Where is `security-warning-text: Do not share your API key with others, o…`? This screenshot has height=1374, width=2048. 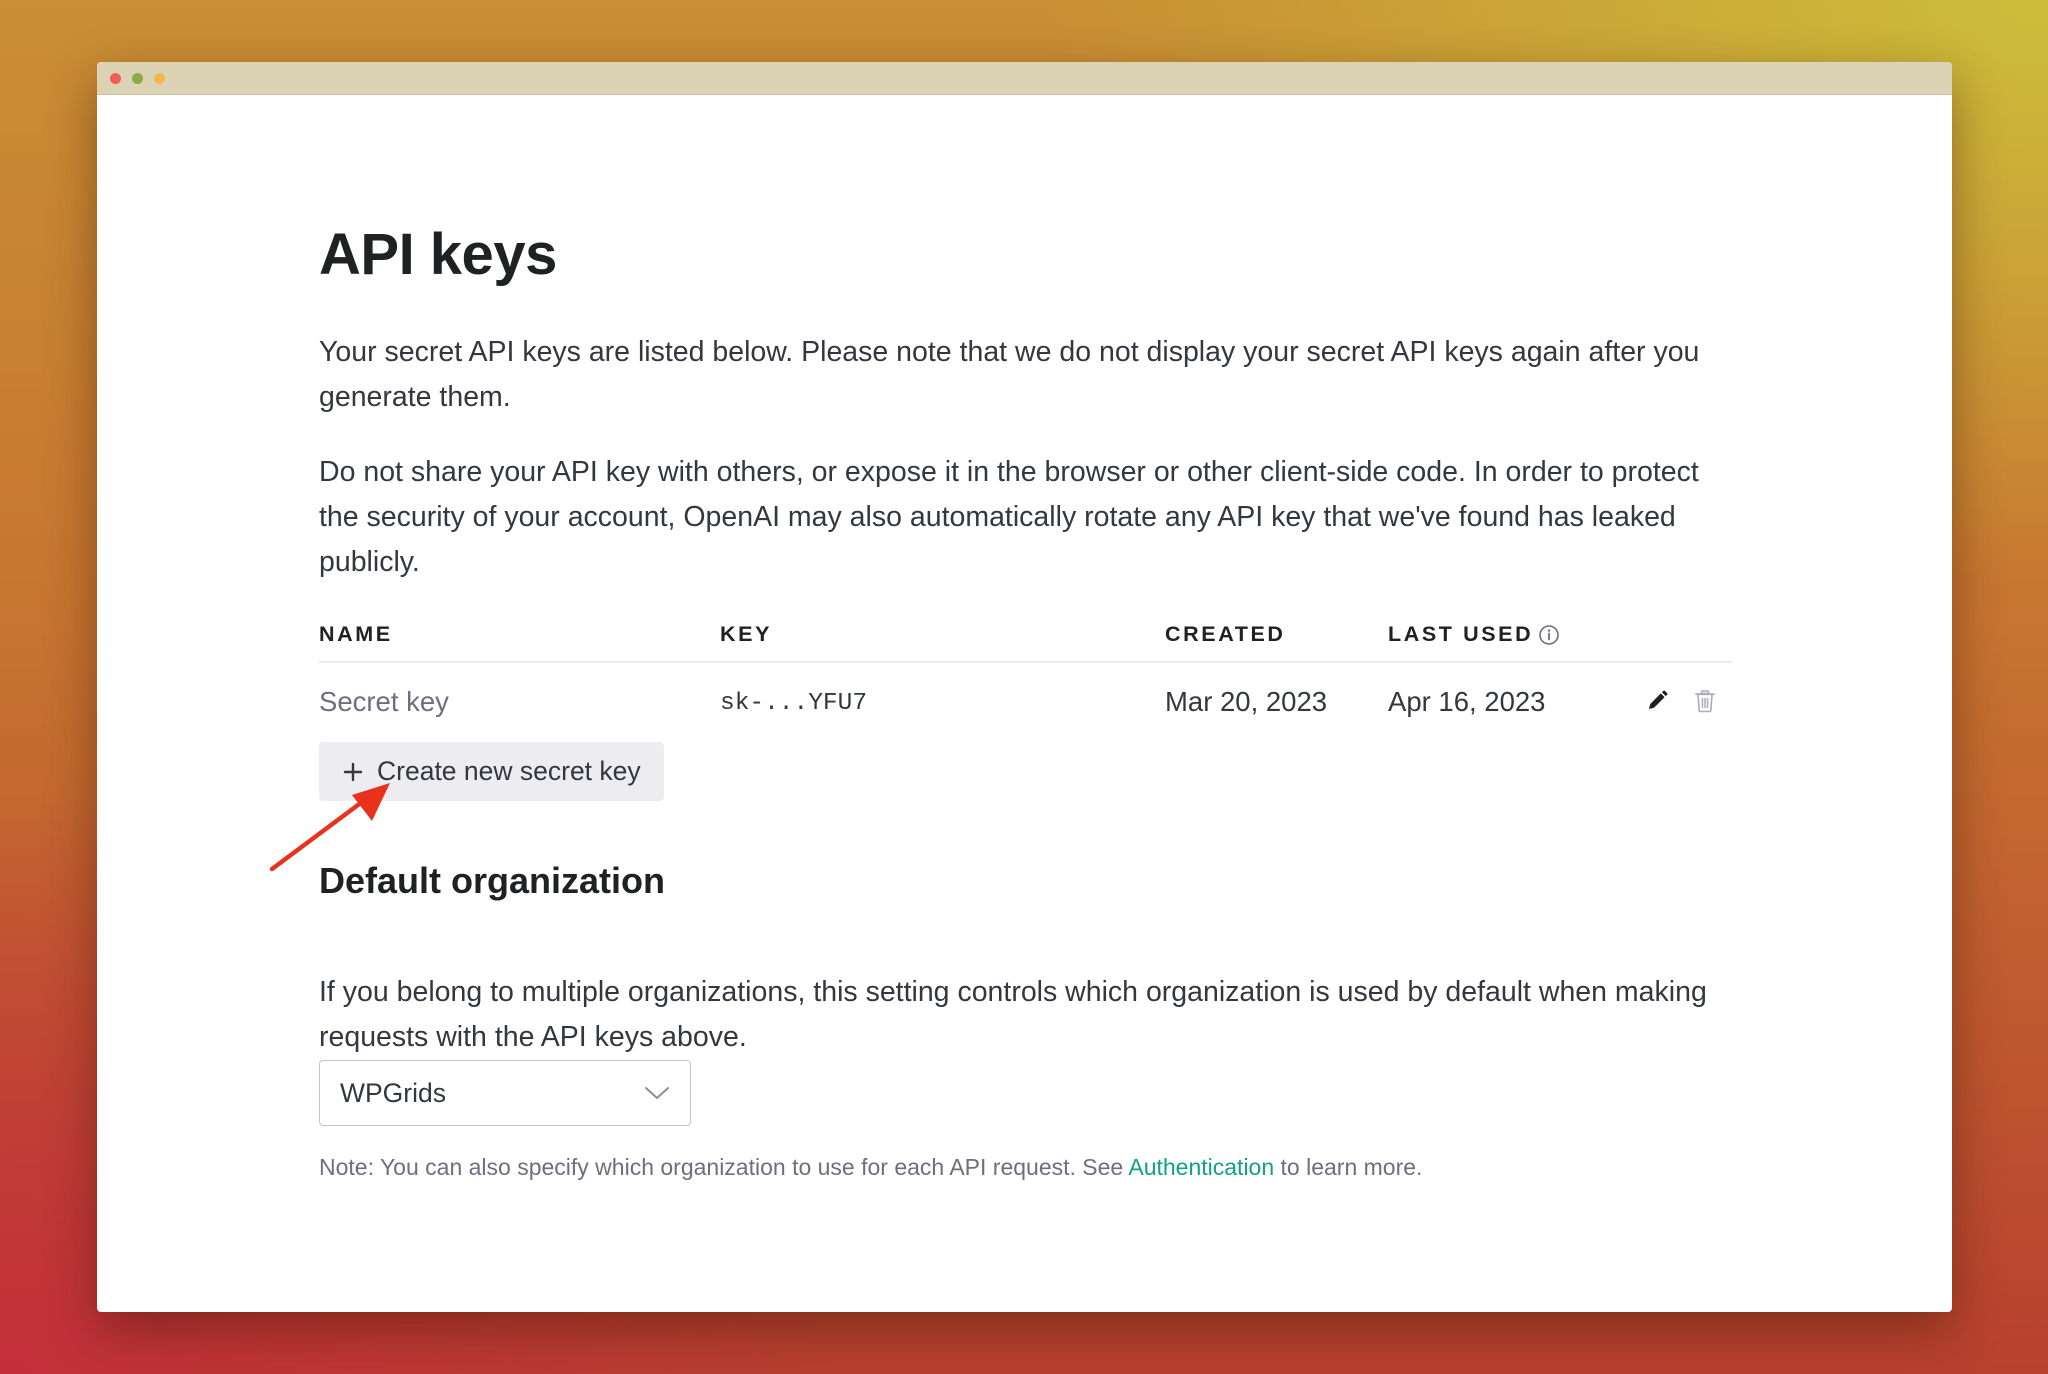
security-warning-text: Do not share your API key with others, o… is located at coordinates (1009, 517).